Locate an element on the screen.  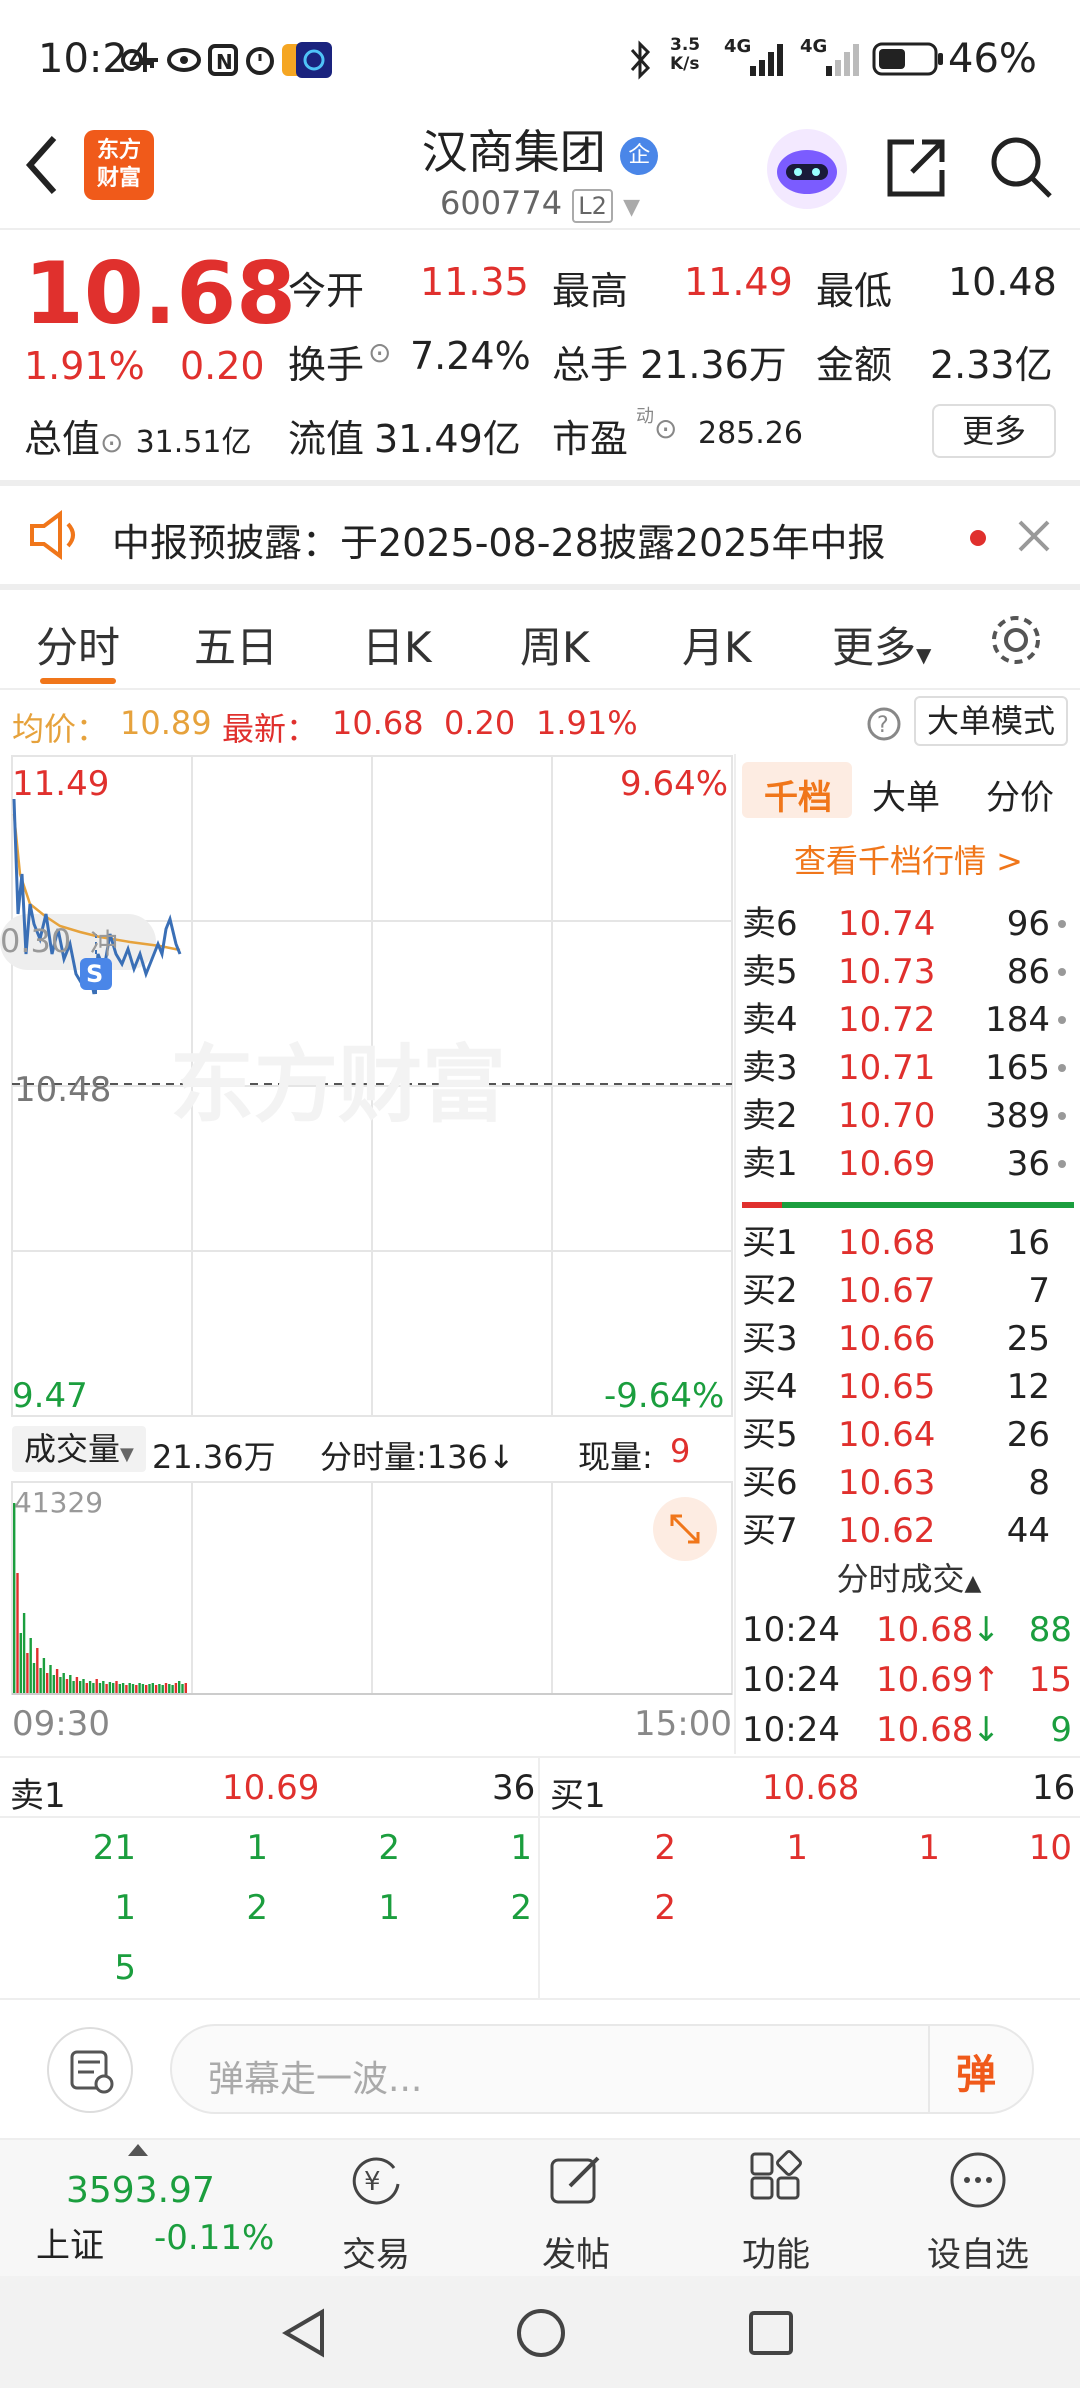
mcap-row: 总值⊙ 31.51亿 is located at coordinates (137, 435).